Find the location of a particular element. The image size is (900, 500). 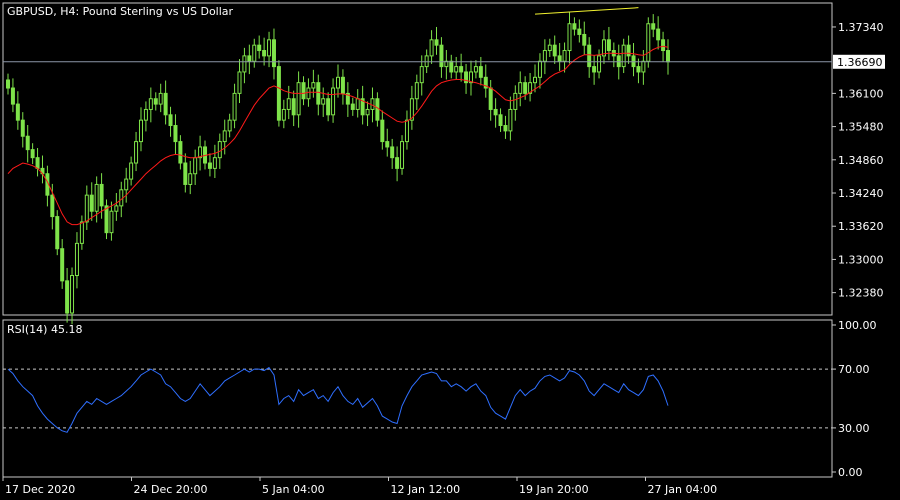

time-tick-label: 17 Dec 2020 is located at coordinates (40, 489).